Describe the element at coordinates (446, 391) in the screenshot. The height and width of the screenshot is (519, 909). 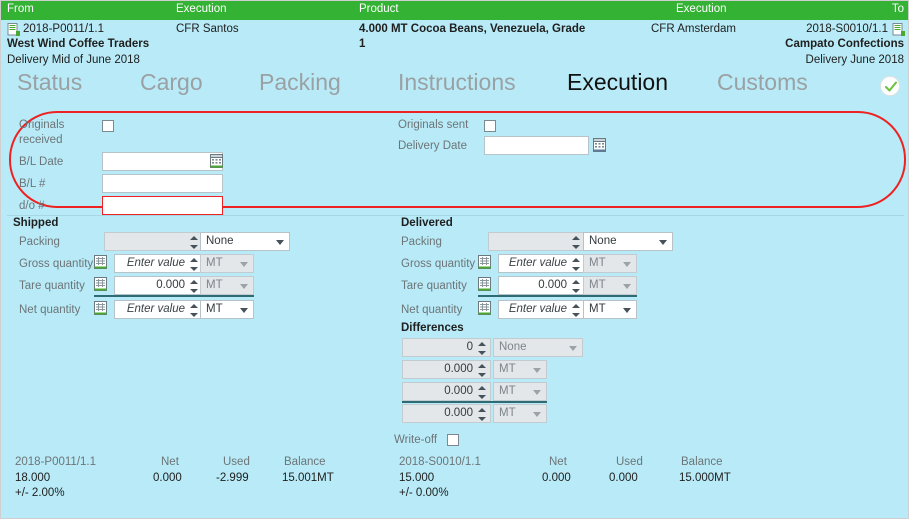
I see `difference-row-2-stepper: 0.000` at that location.